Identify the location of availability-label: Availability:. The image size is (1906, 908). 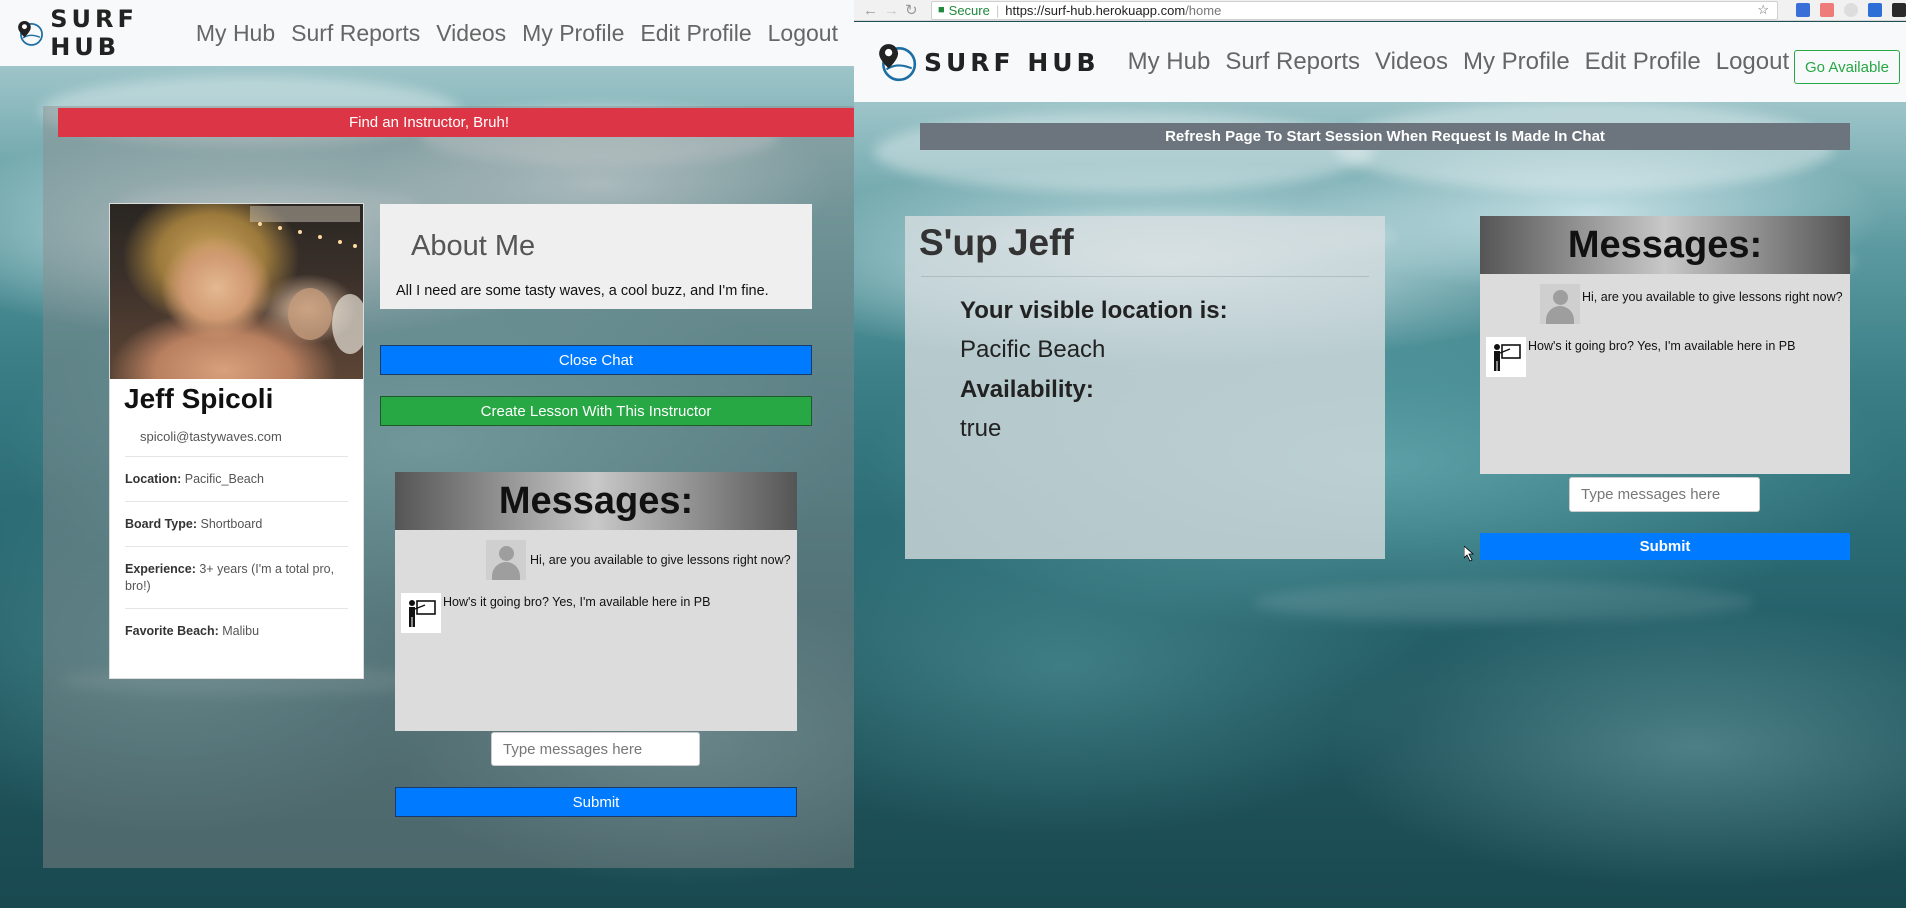
(1027, 389).